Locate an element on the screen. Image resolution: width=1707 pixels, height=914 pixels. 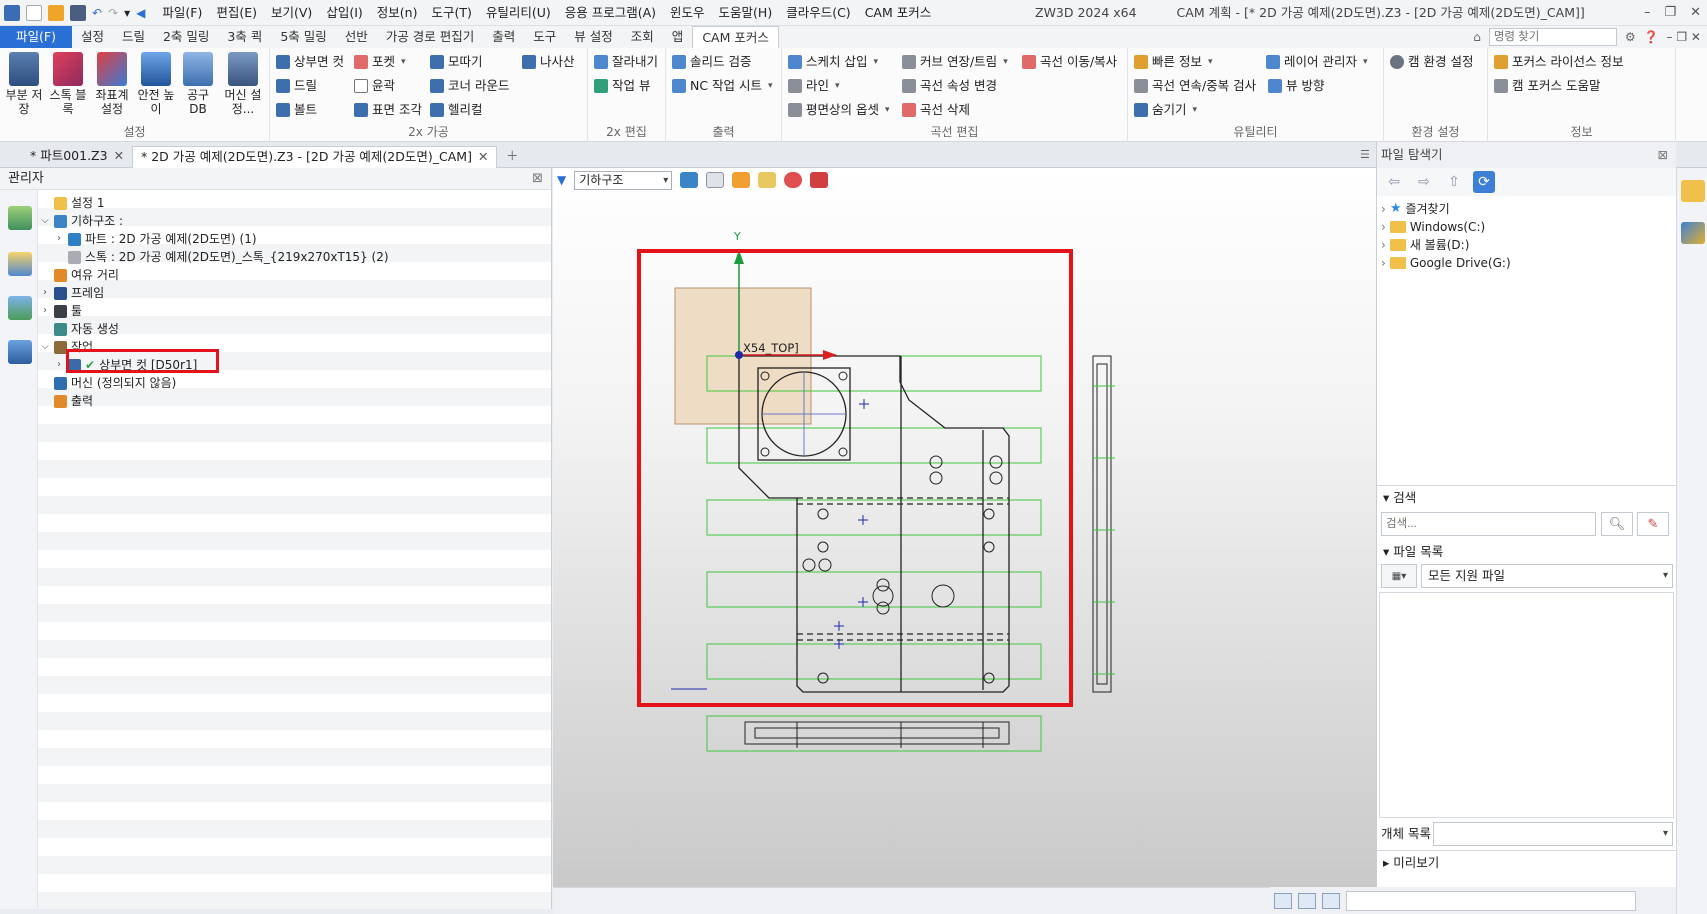
corner-round-button: 코너 라운드 is located at coordinates (469, 86).